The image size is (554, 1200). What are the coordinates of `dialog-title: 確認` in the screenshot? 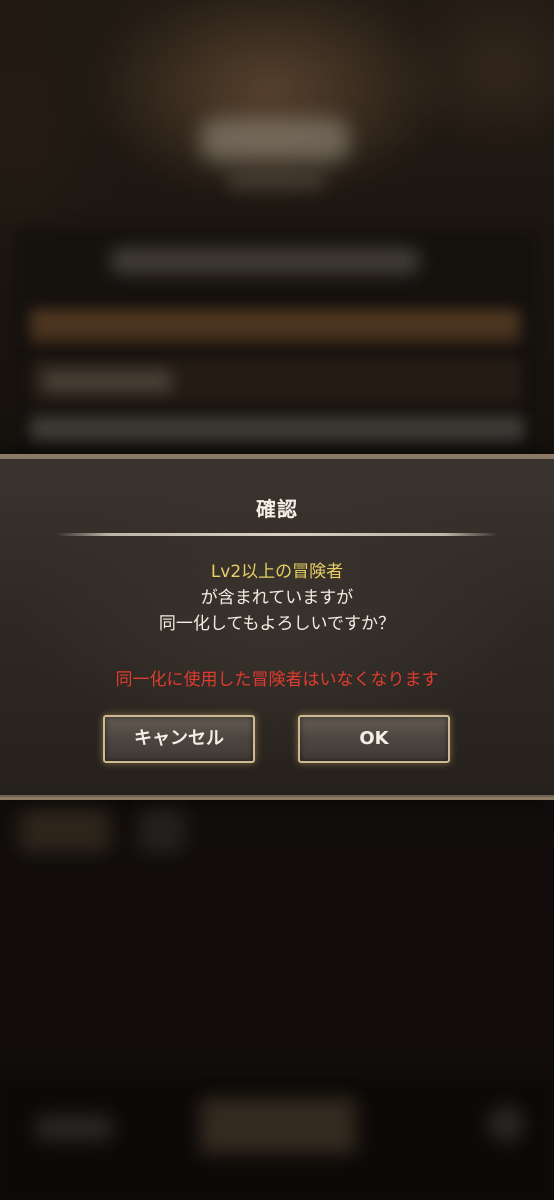 It's located at (277, 509).